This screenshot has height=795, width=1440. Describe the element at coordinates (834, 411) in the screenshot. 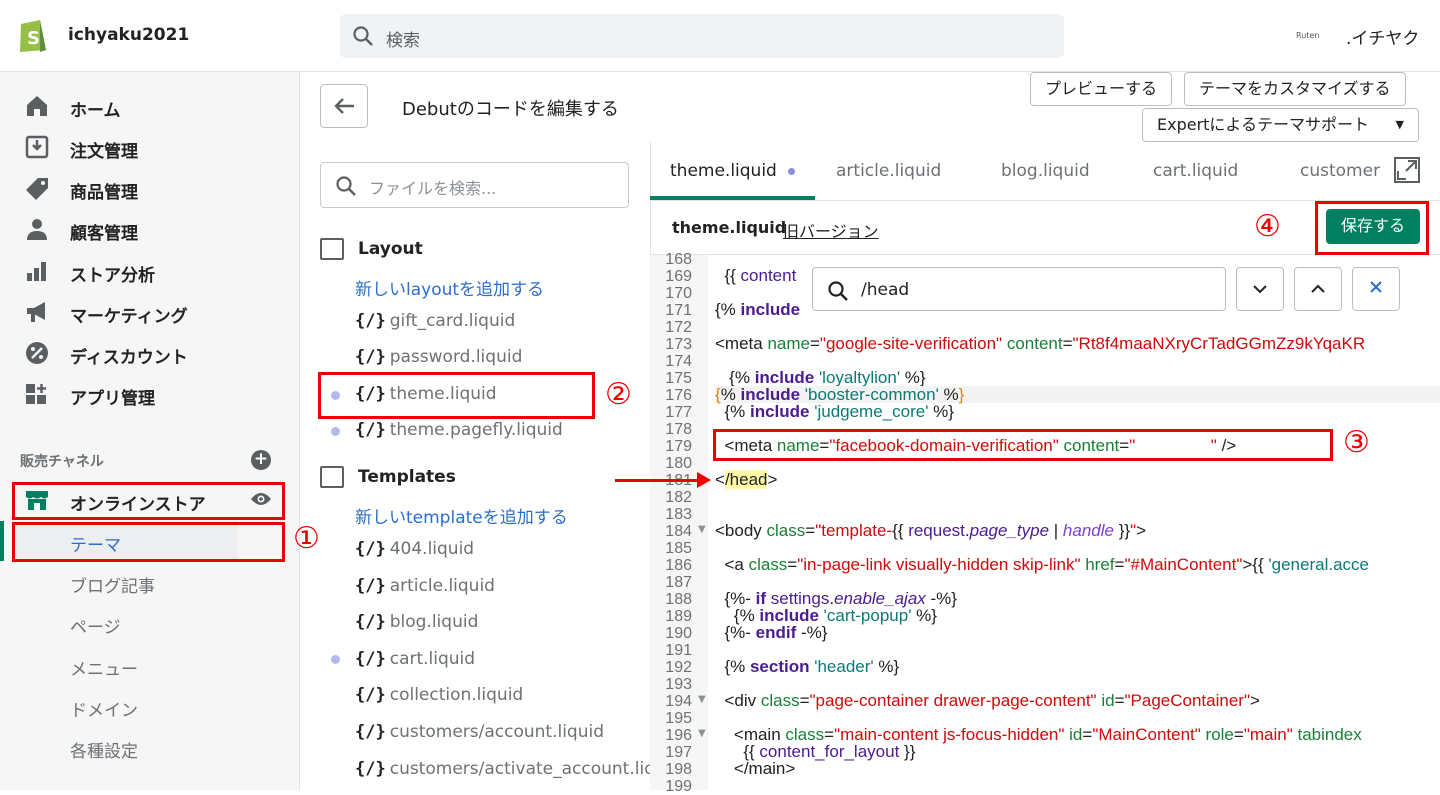

I see `code-line: {% include 'judgeme_core' %}` at that location.